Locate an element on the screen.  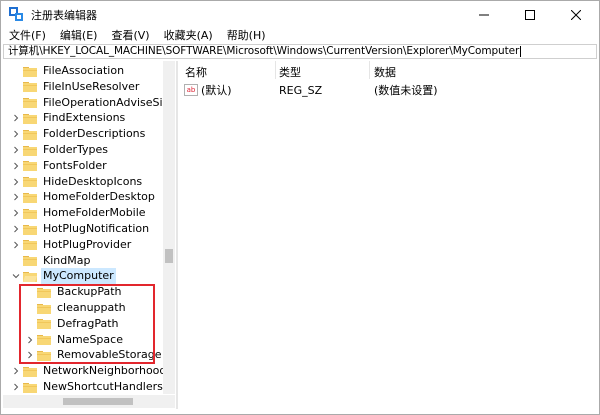
tree-node: HomeFolderMobile is located at coordinates (79, 213).